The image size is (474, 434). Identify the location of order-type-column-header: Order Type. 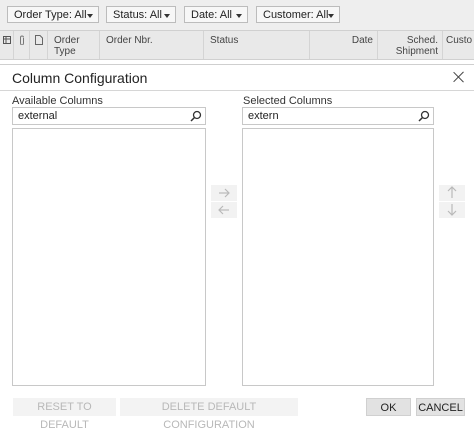
(74, 45).